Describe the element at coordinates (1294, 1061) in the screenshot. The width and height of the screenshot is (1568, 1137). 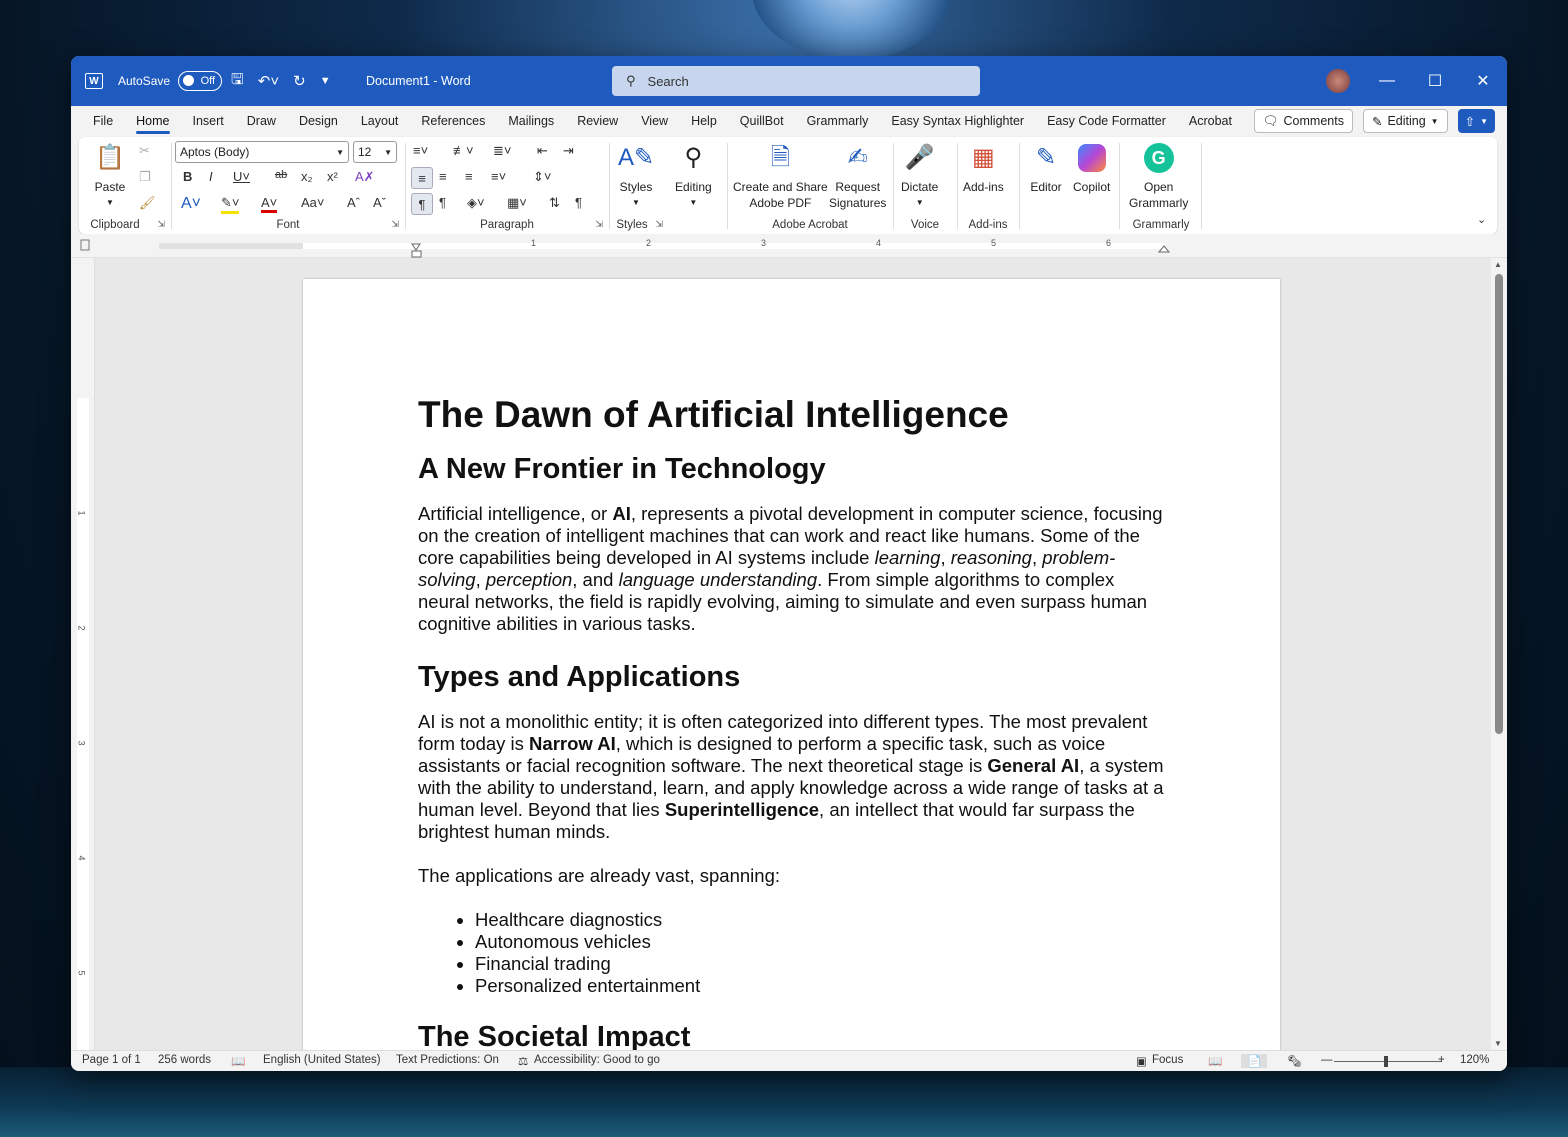
I see `web-layout-icon: 🗞` at that location.